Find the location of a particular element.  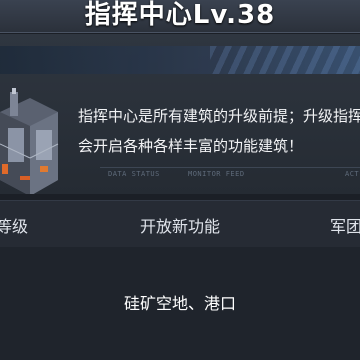

table-header: 等级 开放新功能 军团 is located at coordinates (180, 224).